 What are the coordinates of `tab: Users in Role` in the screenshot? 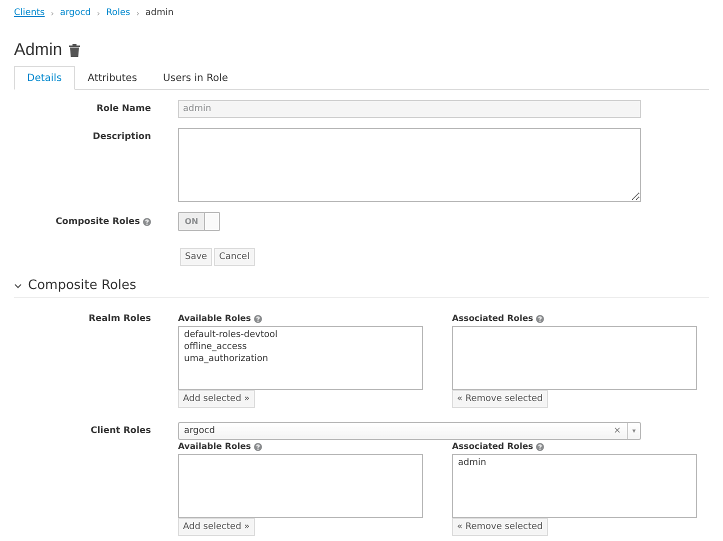 It's located at (196, 78).